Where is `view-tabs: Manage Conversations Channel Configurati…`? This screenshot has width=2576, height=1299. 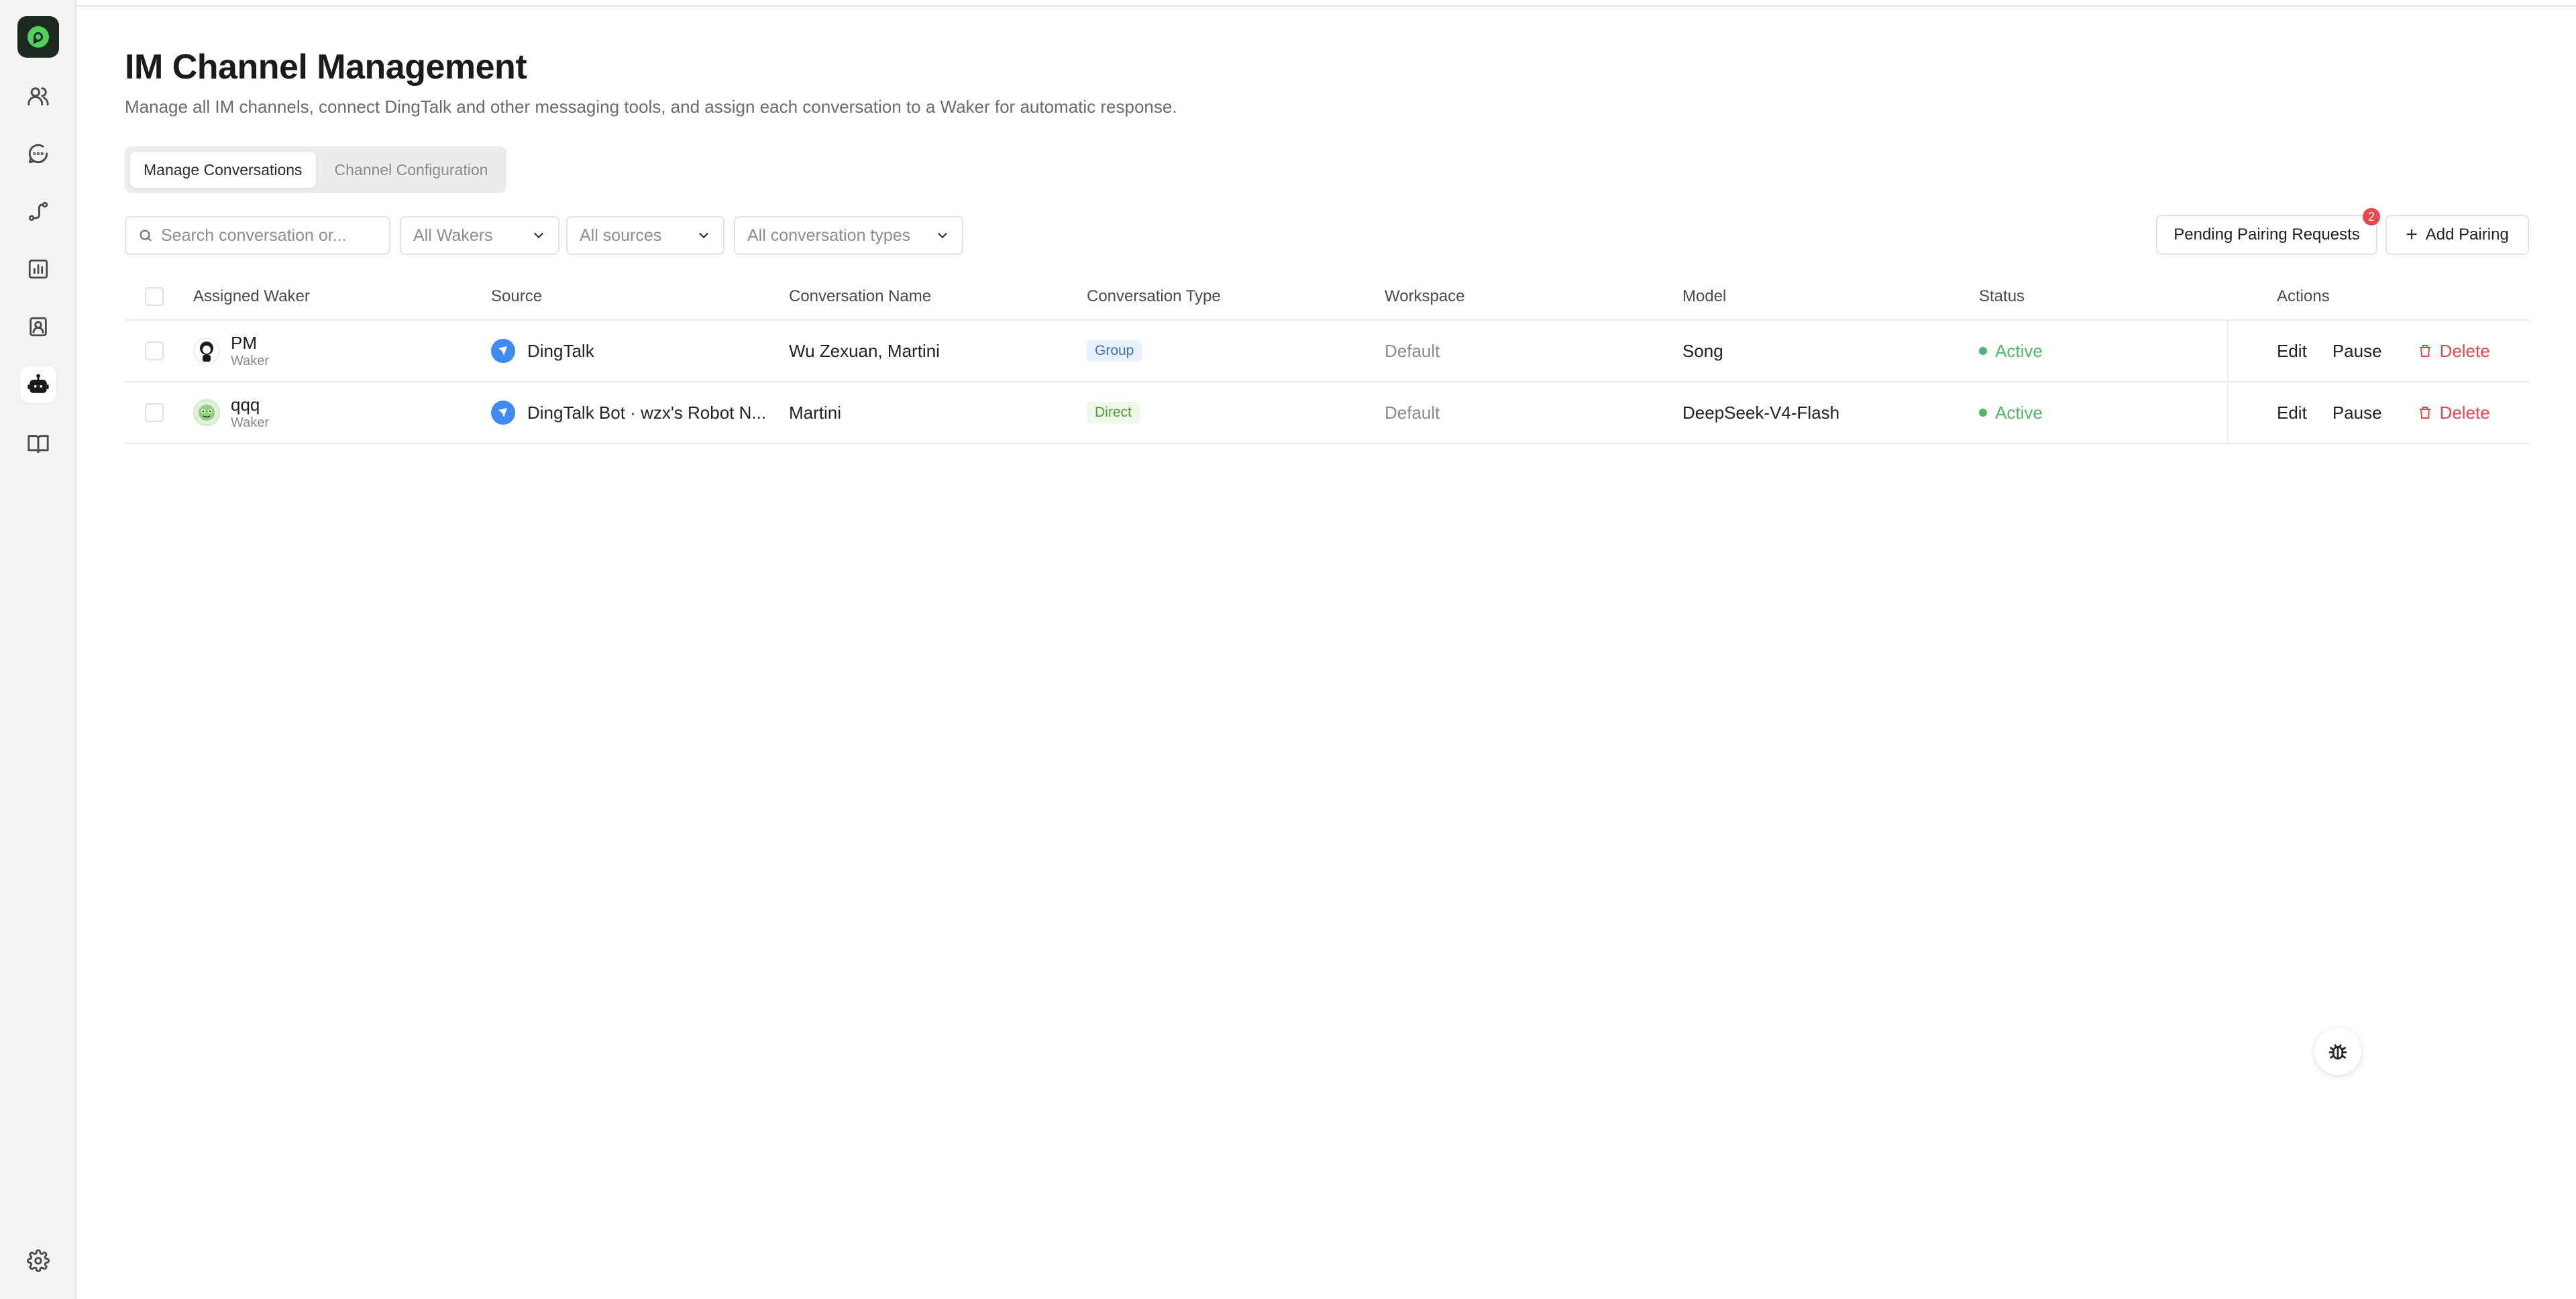
view-tabs: Manage Conversations Channel Configurati… is located at coordinates (316, 169).